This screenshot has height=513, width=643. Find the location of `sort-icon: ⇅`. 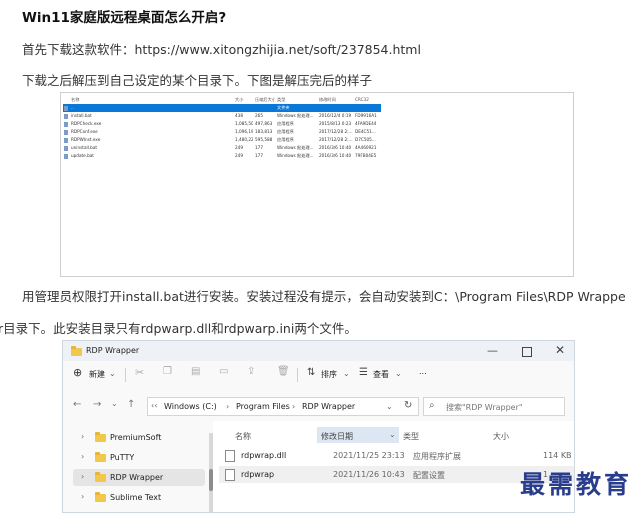

sort-icon: ⇅ is located at coordinates (311, 372).